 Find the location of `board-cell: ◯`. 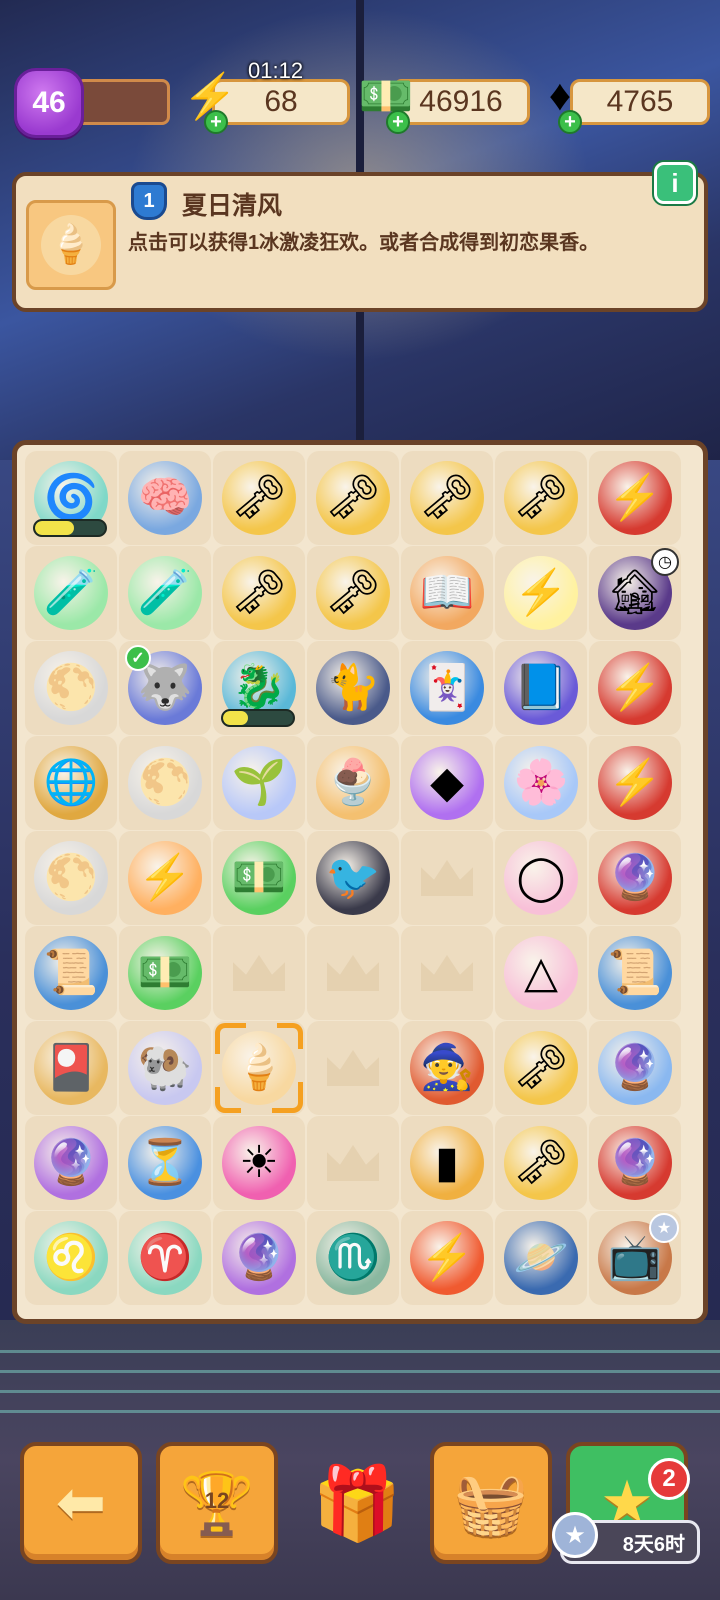

board-cell: ◯ is located at coordinates (541, 878).